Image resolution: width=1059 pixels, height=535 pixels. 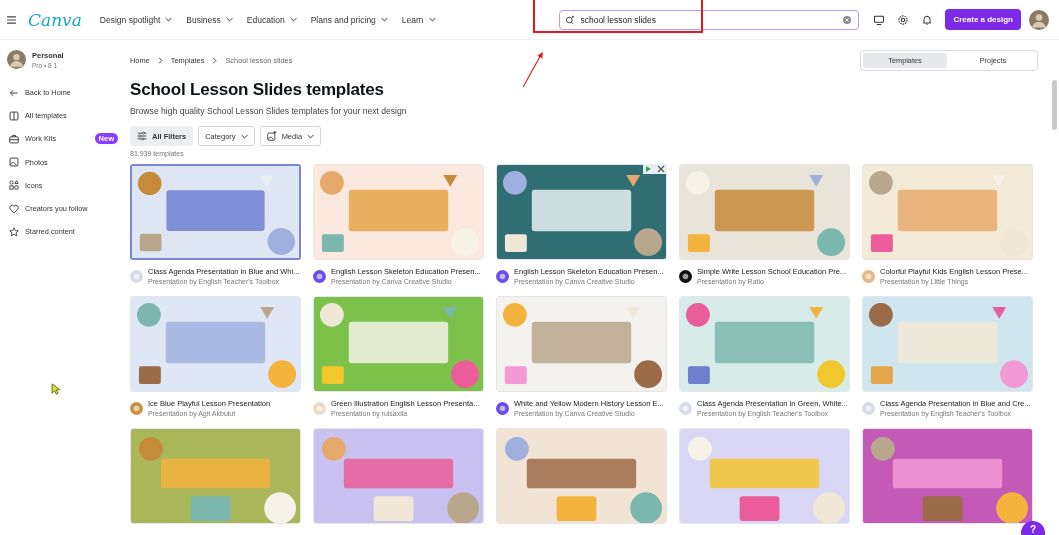 I want to click on page-subtitle: Browse high quality School Lesson Slides templates for your next design, so click(x=269, y=111).